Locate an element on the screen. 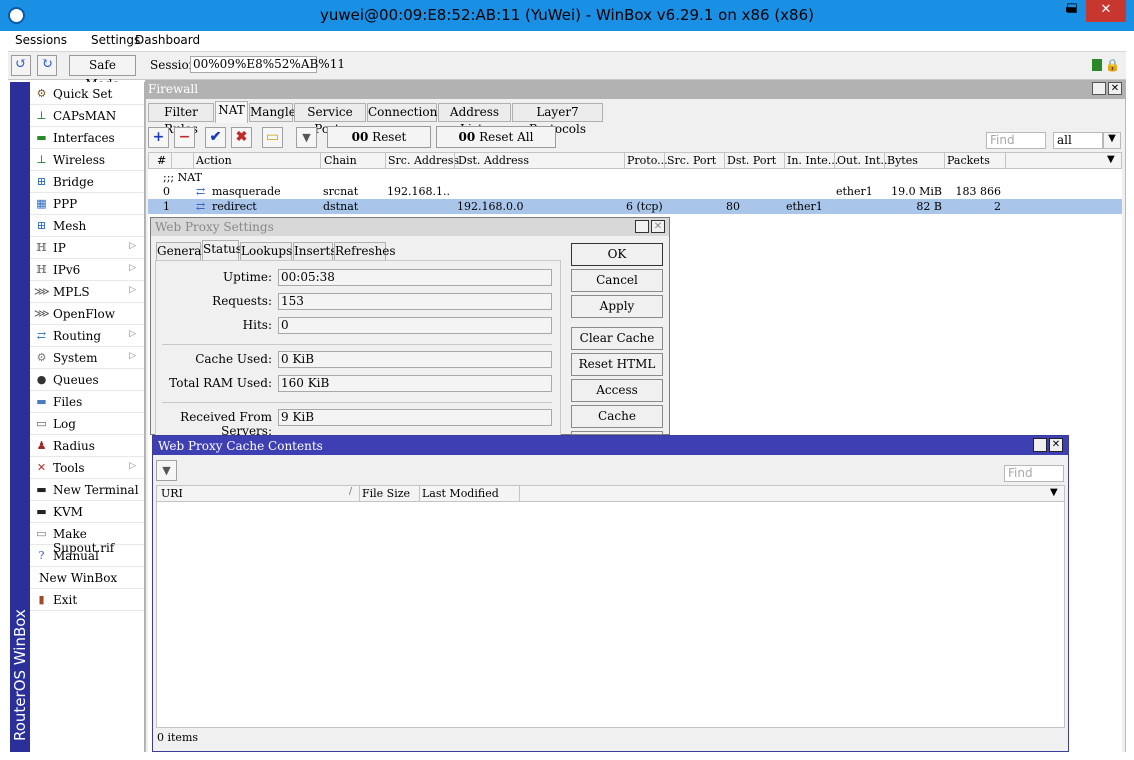 The image size is (1134, 760). remove-icon: − is located at coordinates (184, 137).